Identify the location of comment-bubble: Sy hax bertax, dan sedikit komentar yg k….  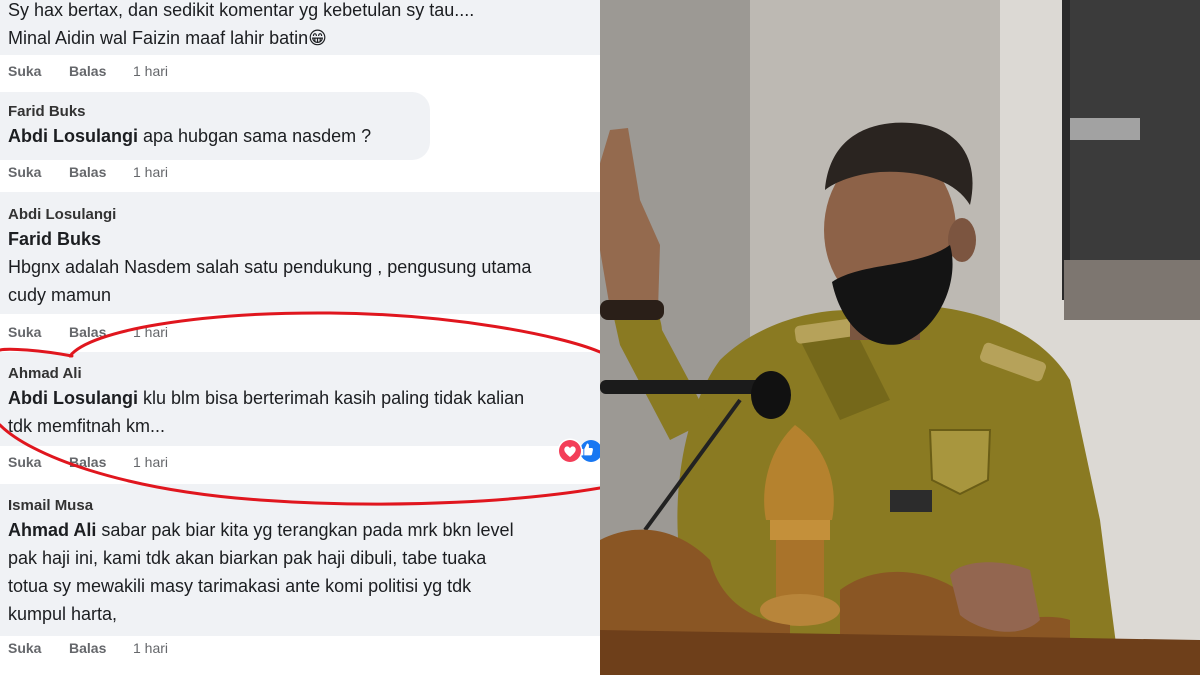
(300, 27).